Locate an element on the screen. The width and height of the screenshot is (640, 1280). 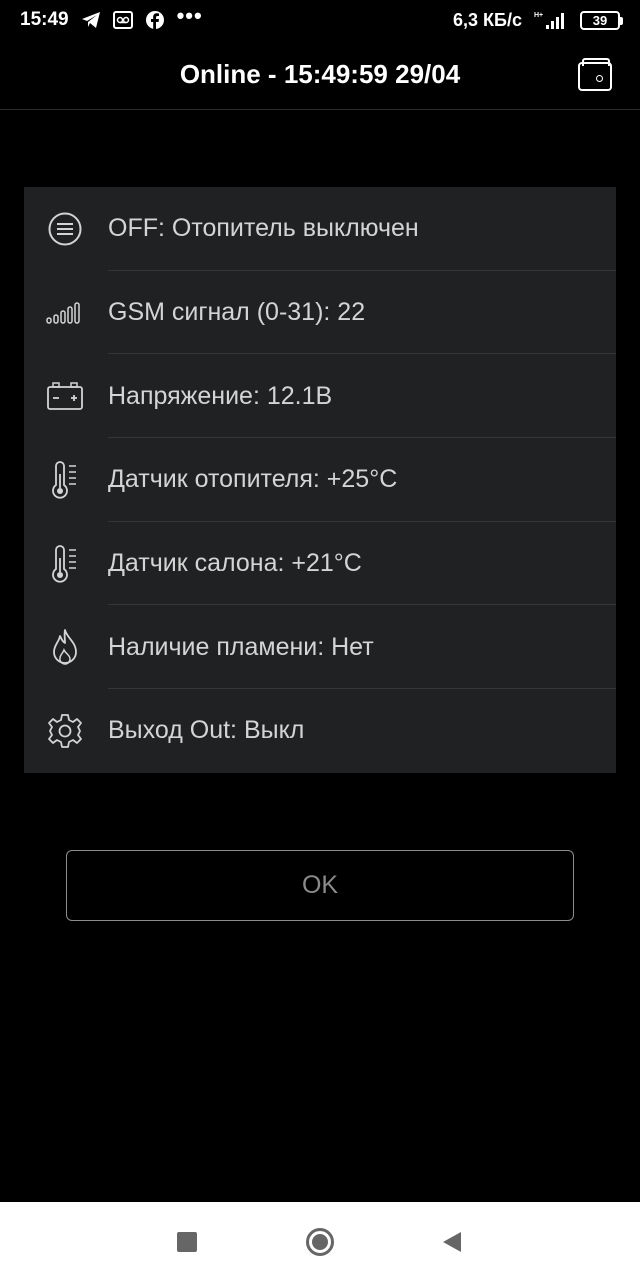
circle-home-icon is located at coordinates (320, 1242).